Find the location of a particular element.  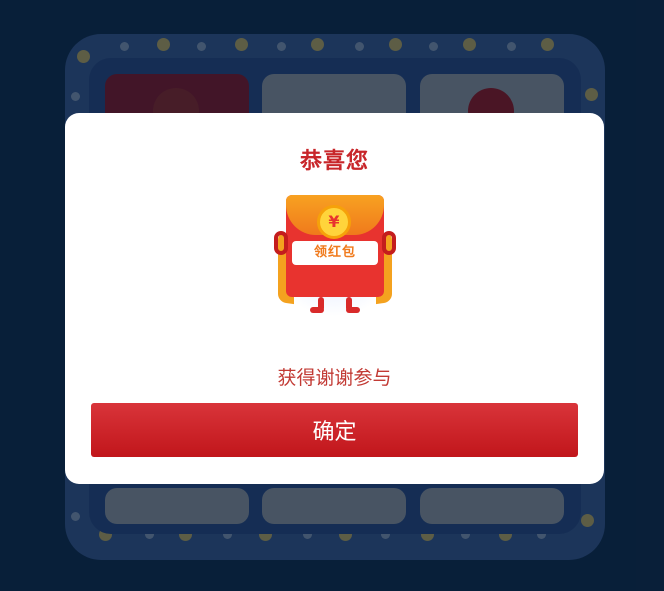

confirm-button: 确定 is located at coordinates (334, 430).